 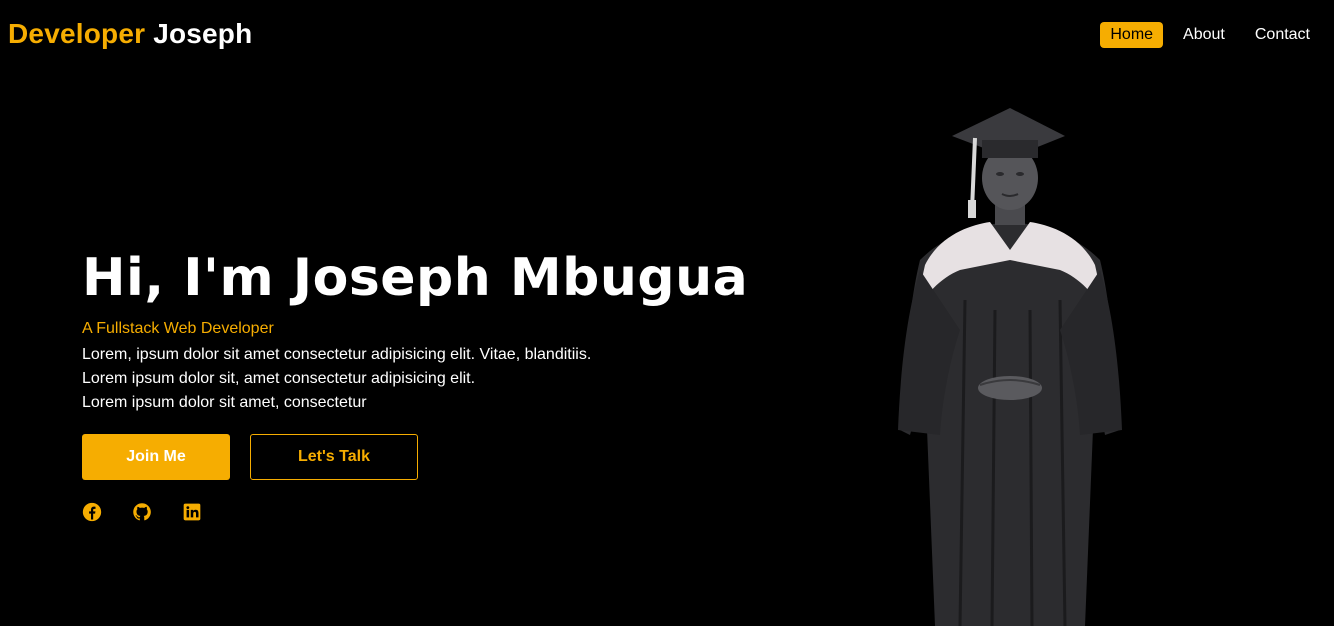 What do you see at coordinates (192, 512) in the screenshot?
I see `linkedin-icon` at bounding box center [192, 512].